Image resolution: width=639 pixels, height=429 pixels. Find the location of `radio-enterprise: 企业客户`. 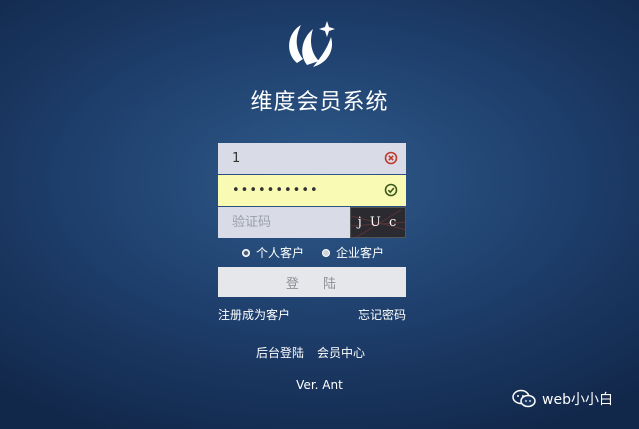

radio-enterprise: 企业客户 is located at coordinates (353, 252).